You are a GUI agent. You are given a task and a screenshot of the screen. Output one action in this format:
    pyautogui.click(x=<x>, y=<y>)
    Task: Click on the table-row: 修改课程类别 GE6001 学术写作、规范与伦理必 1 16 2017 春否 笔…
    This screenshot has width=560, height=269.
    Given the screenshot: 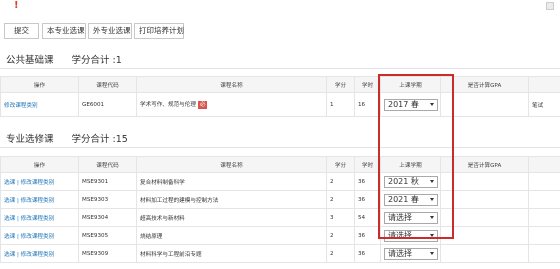 What is the action you would take?
    pyautogui.click(x=280, y=104)
    